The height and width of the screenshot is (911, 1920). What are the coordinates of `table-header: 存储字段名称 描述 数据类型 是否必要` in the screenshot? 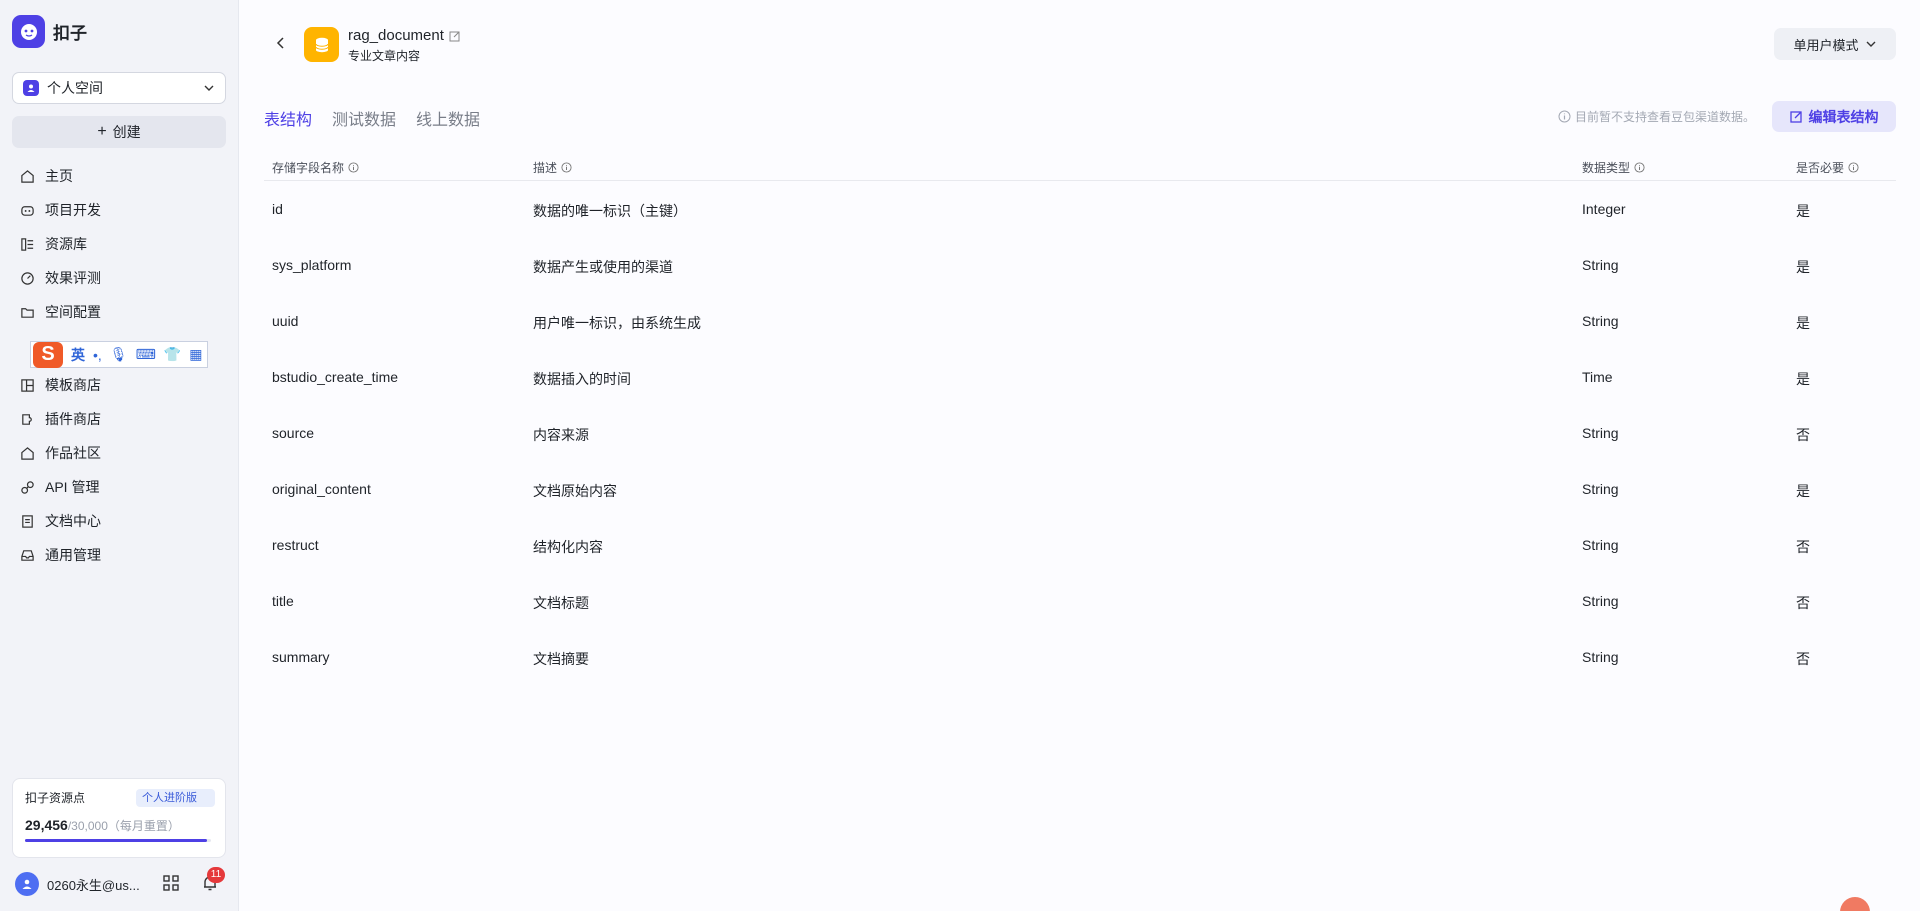 It's located at (1080, 167).